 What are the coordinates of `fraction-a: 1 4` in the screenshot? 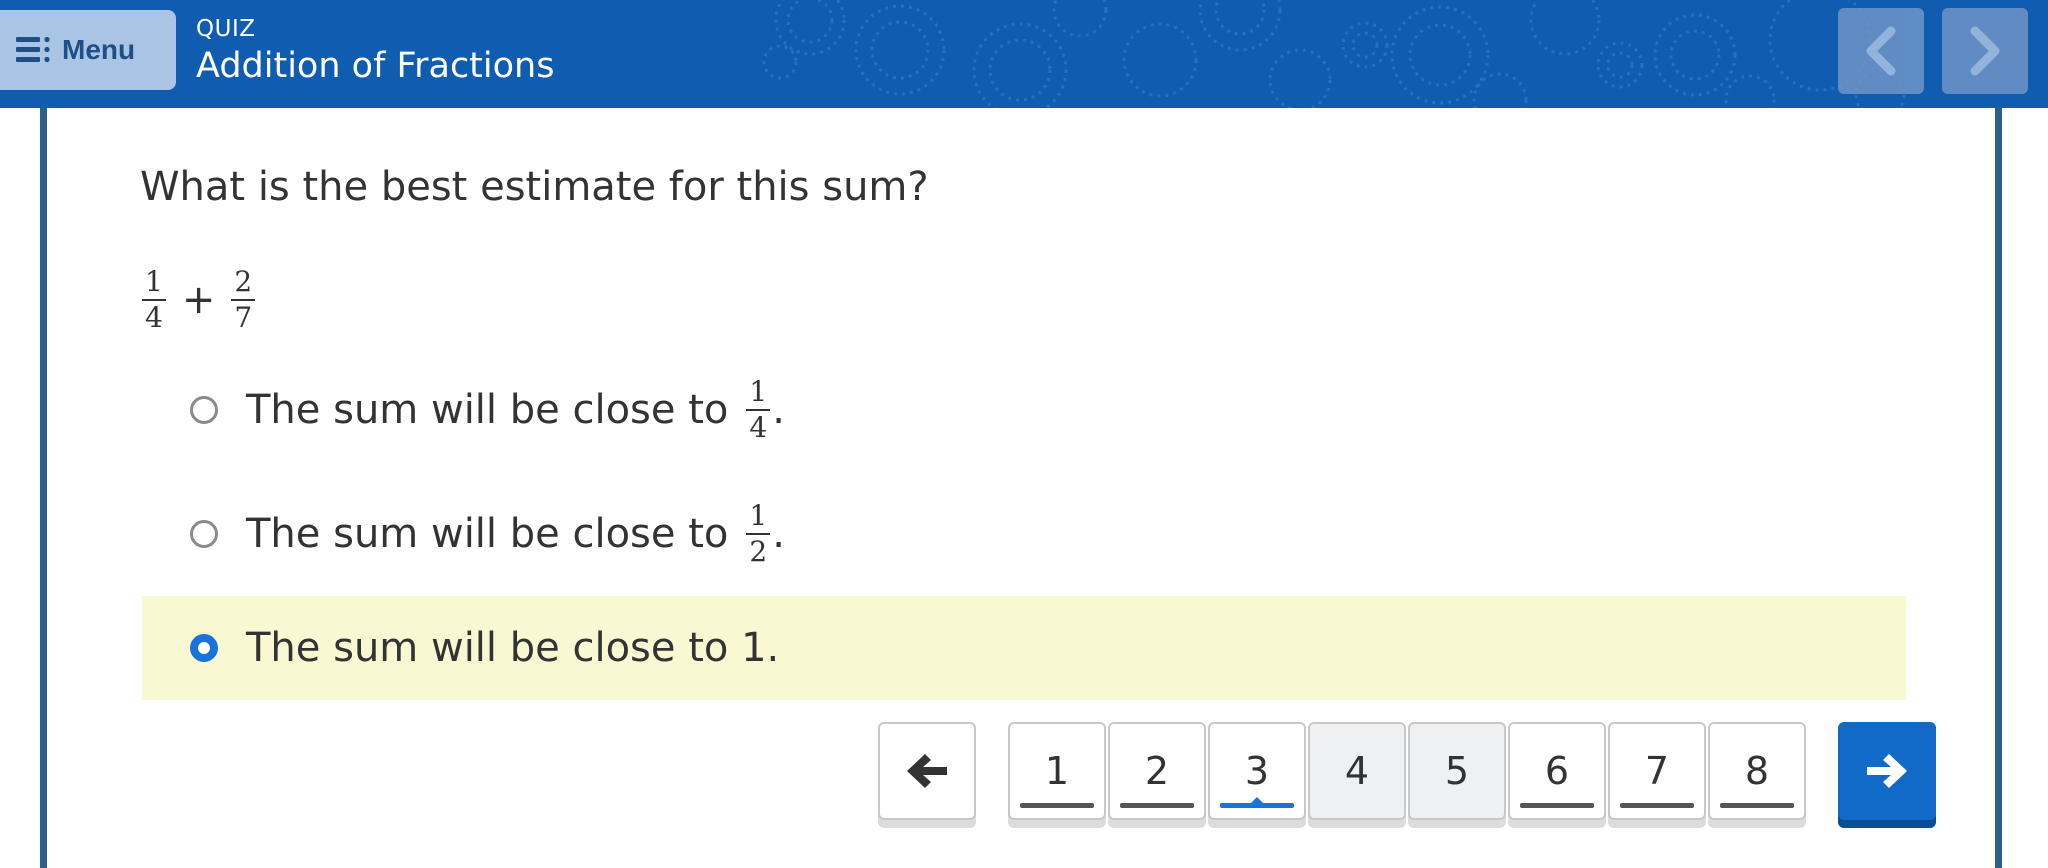 It's located at (154, 300).